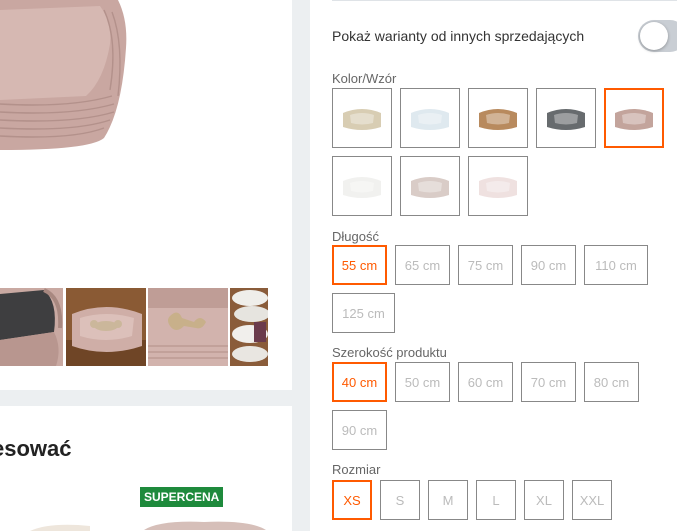 Image resolution: width=677 pixels, height=531 pixels. I want to click on length-option: 110 cm, so click(616, 265).